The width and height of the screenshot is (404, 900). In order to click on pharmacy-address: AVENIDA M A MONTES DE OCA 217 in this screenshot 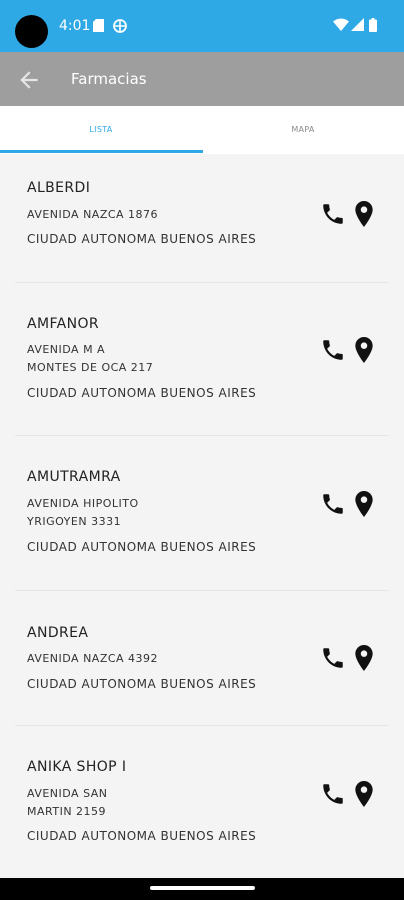, I will do `click(90, 358)`.